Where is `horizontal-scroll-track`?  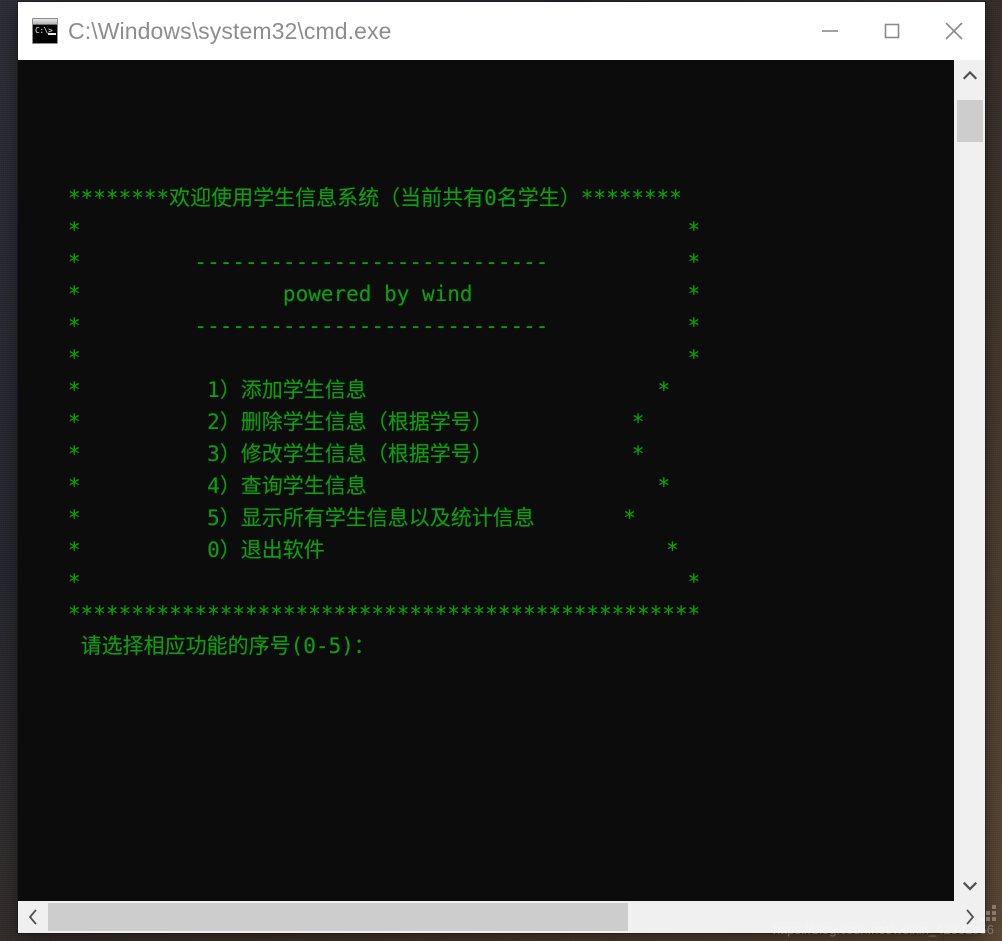 horizontal-scroll-track is located at coordinates (501, 917).